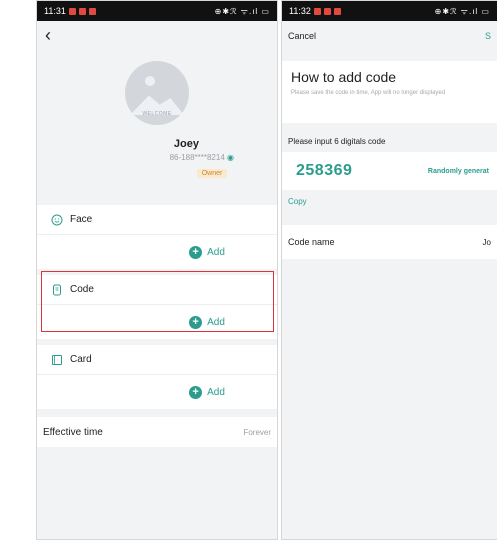 This screenshot has height=540, width=497. Describe the element at coordinates (311, 242) in the screenshot. I see `code-name-label: Code name` at that location.